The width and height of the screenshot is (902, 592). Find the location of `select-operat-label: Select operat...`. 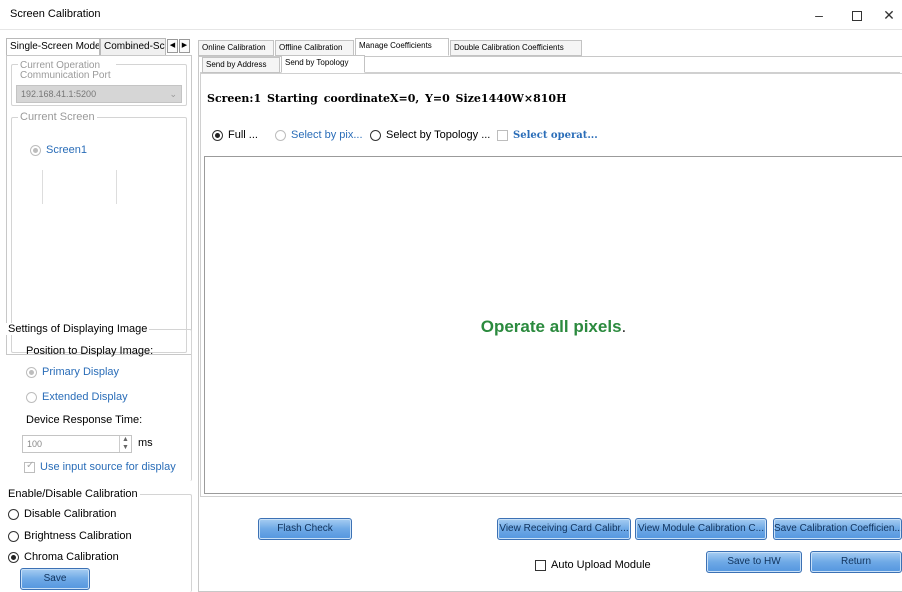

select-operat-label: Select operat... is located at coordinates (555, 135).